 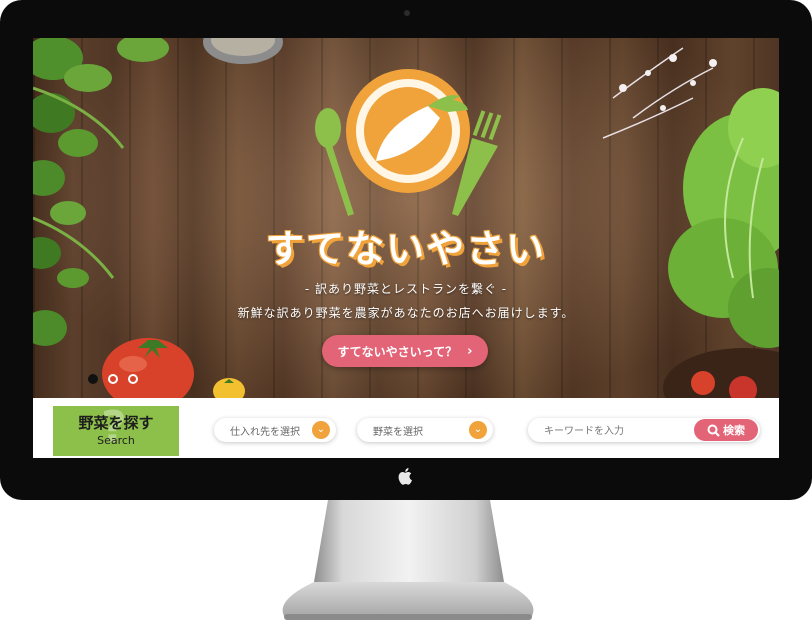 What do you see at coordinates (408, 142) in the screenshot?
I see `carrot-plate-logo` at bounding box center [408, 142].